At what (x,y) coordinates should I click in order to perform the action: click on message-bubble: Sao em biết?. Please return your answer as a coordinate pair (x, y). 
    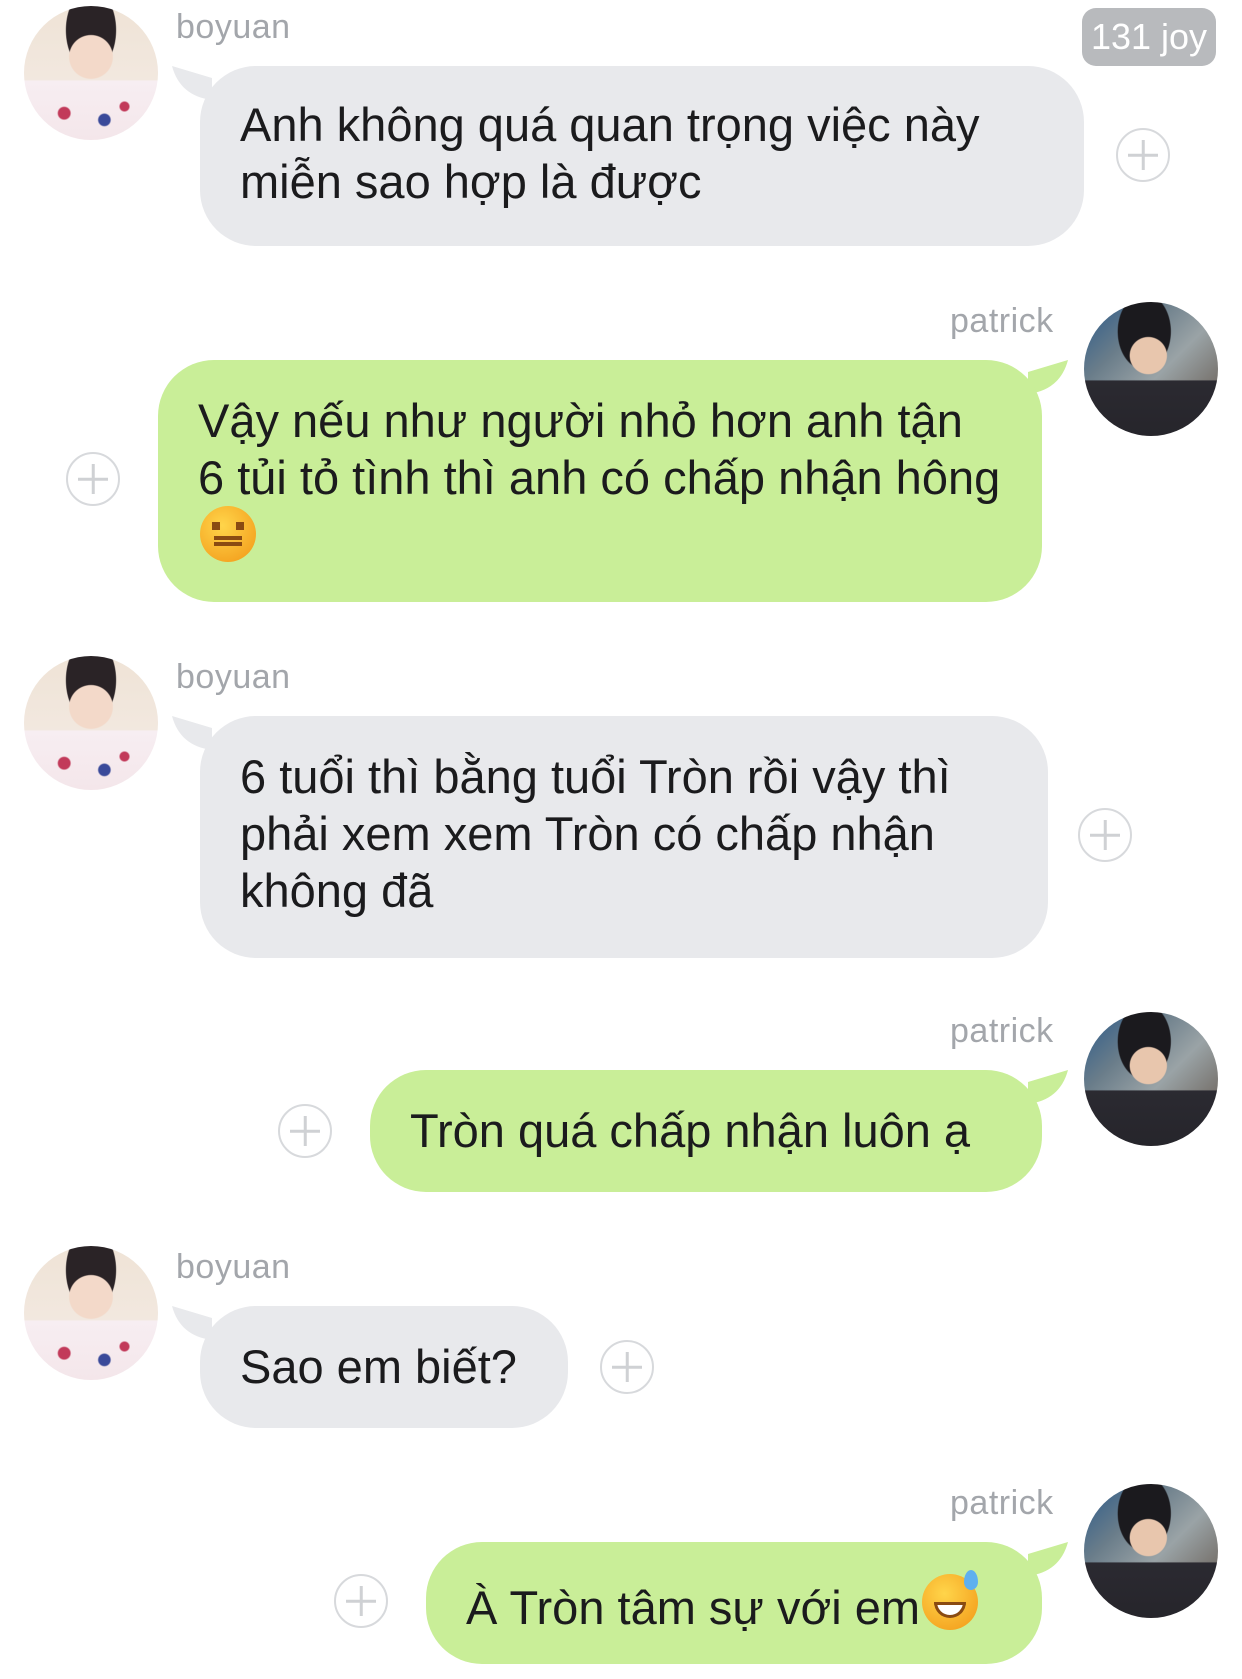
    Looking at the image, I should click on (384, 1367).